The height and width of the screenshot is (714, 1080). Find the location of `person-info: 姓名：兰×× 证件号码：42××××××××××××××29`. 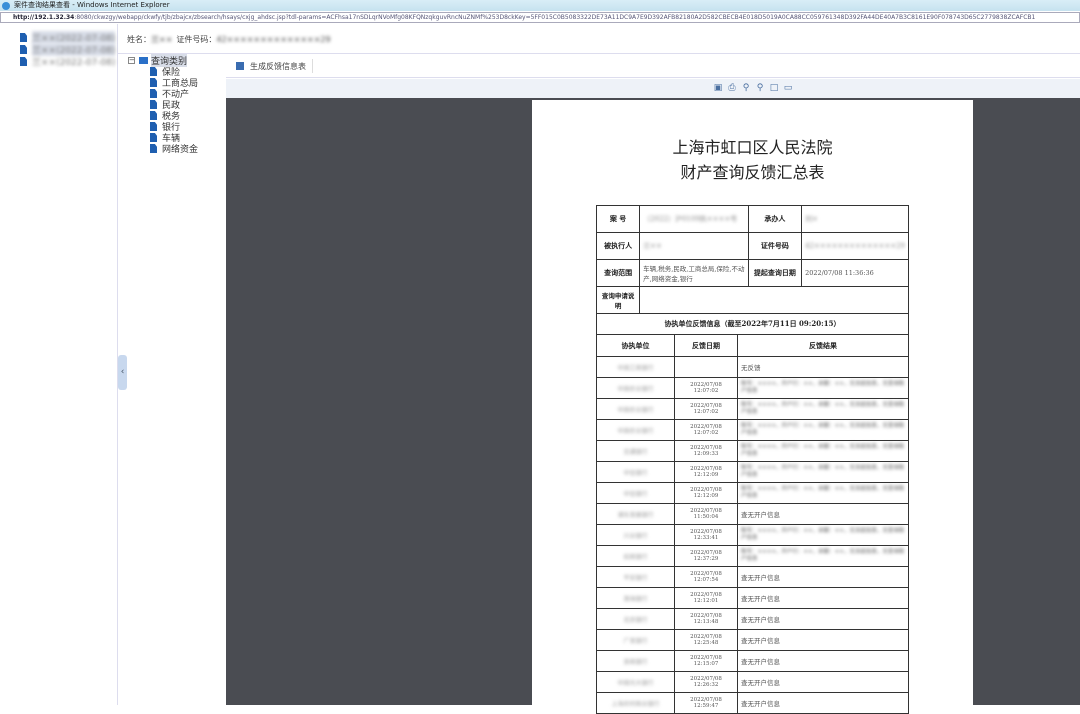

person-info: 姓名：兰×× 证件号码：42××××××××××××××29 is located at coordinates (229, 39).